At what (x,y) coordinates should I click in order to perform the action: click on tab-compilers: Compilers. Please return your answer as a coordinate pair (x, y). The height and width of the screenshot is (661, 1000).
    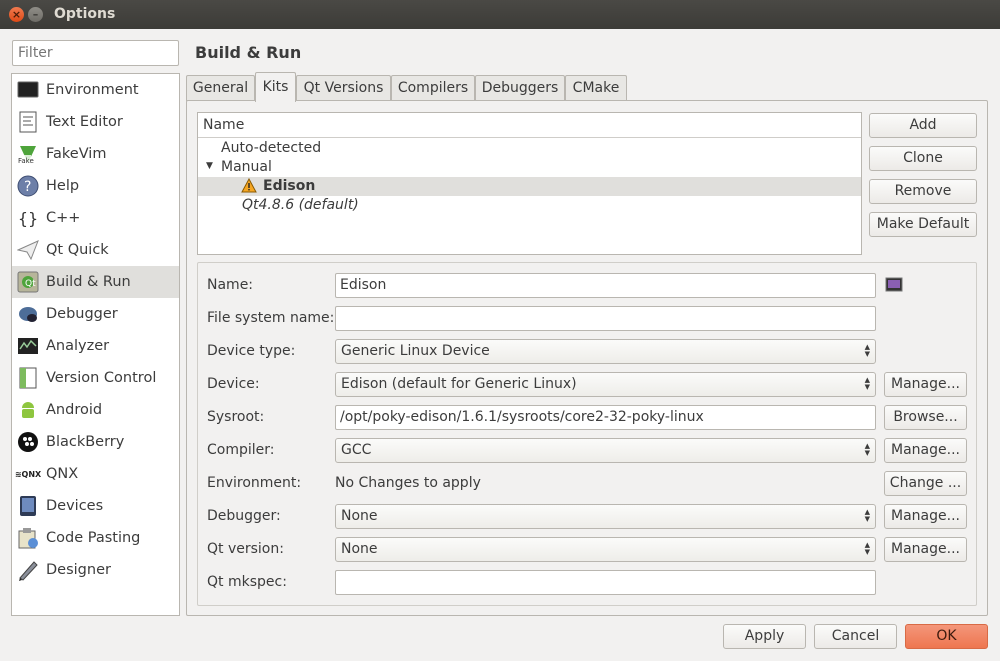
    Looking at the image, I should click on (433, 88).